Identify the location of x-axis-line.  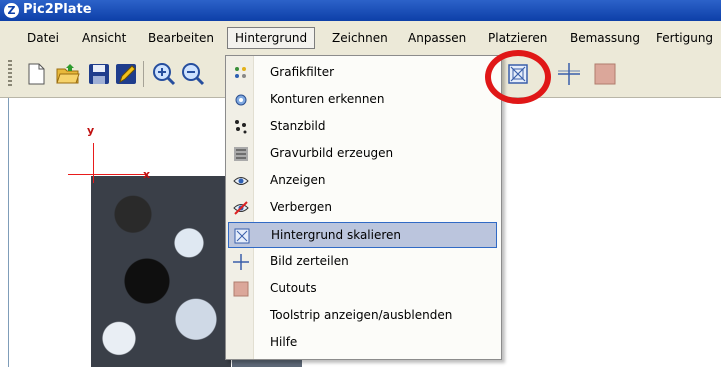
(107, 174).